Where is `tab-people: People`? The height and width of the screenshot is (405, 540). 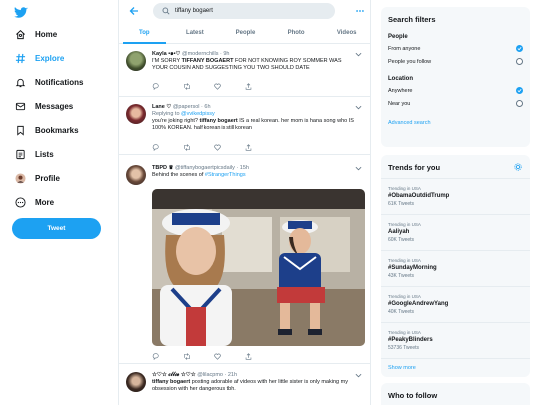
tab-people: People is located at coordinates (245, 33).